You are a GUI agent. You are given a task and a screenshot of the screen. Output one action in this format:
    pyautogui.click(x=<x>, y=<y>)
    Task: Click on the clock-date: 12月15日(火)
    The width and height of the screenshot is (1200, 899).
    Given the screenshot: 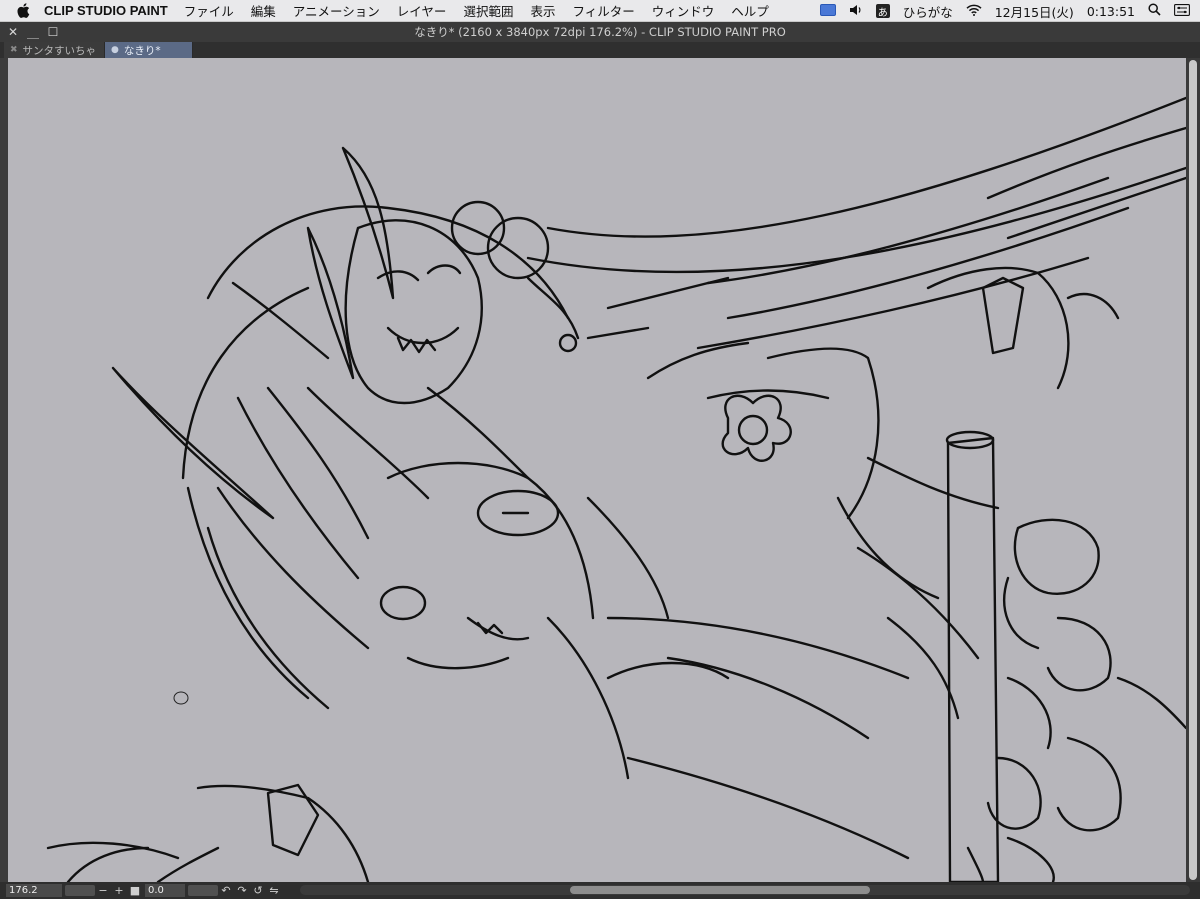 What is the action you would take?
    pyautogui.click(x=1034, y=11)
    